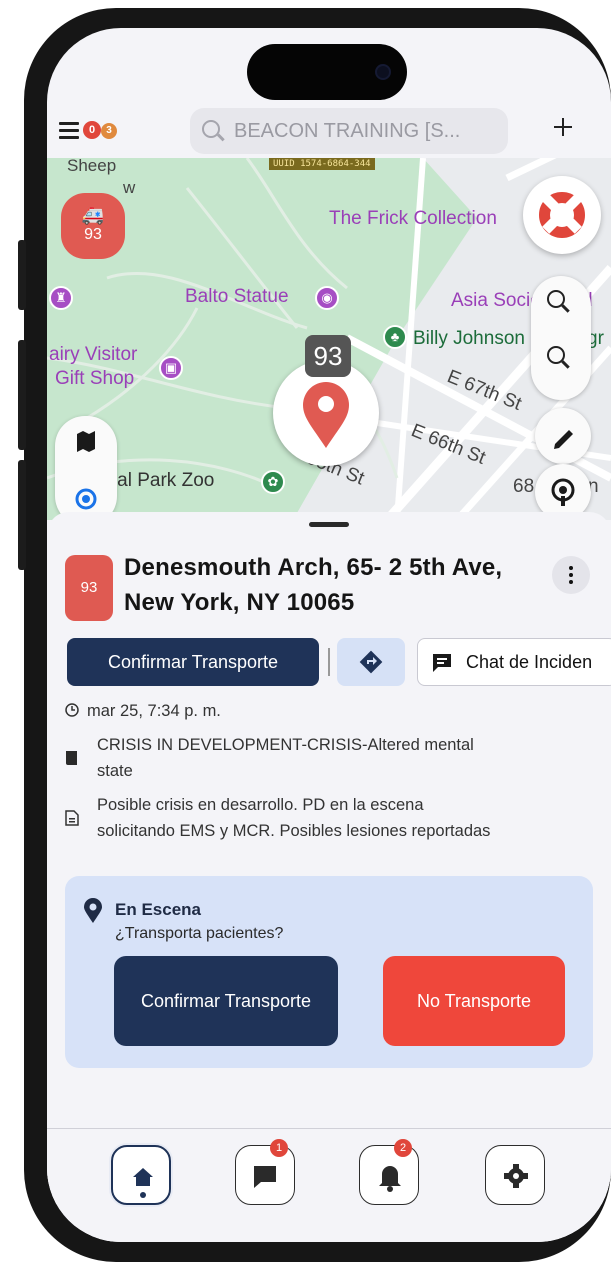 This screenshot has height=1266, width=611. I want to click on unit-marker-button: 🚑 93, so click(93, 226).